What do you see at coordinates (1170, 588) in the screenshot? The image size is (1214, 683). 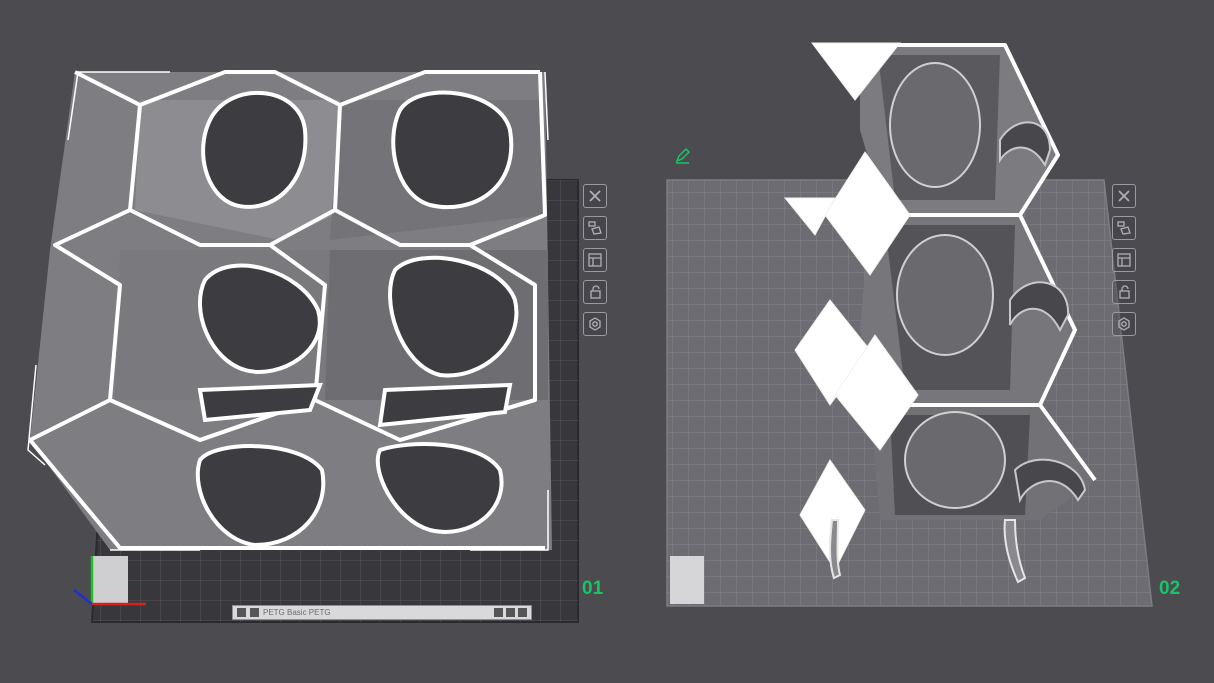 I see `plate-number-02: 02` at bounding box center [1170, 588].